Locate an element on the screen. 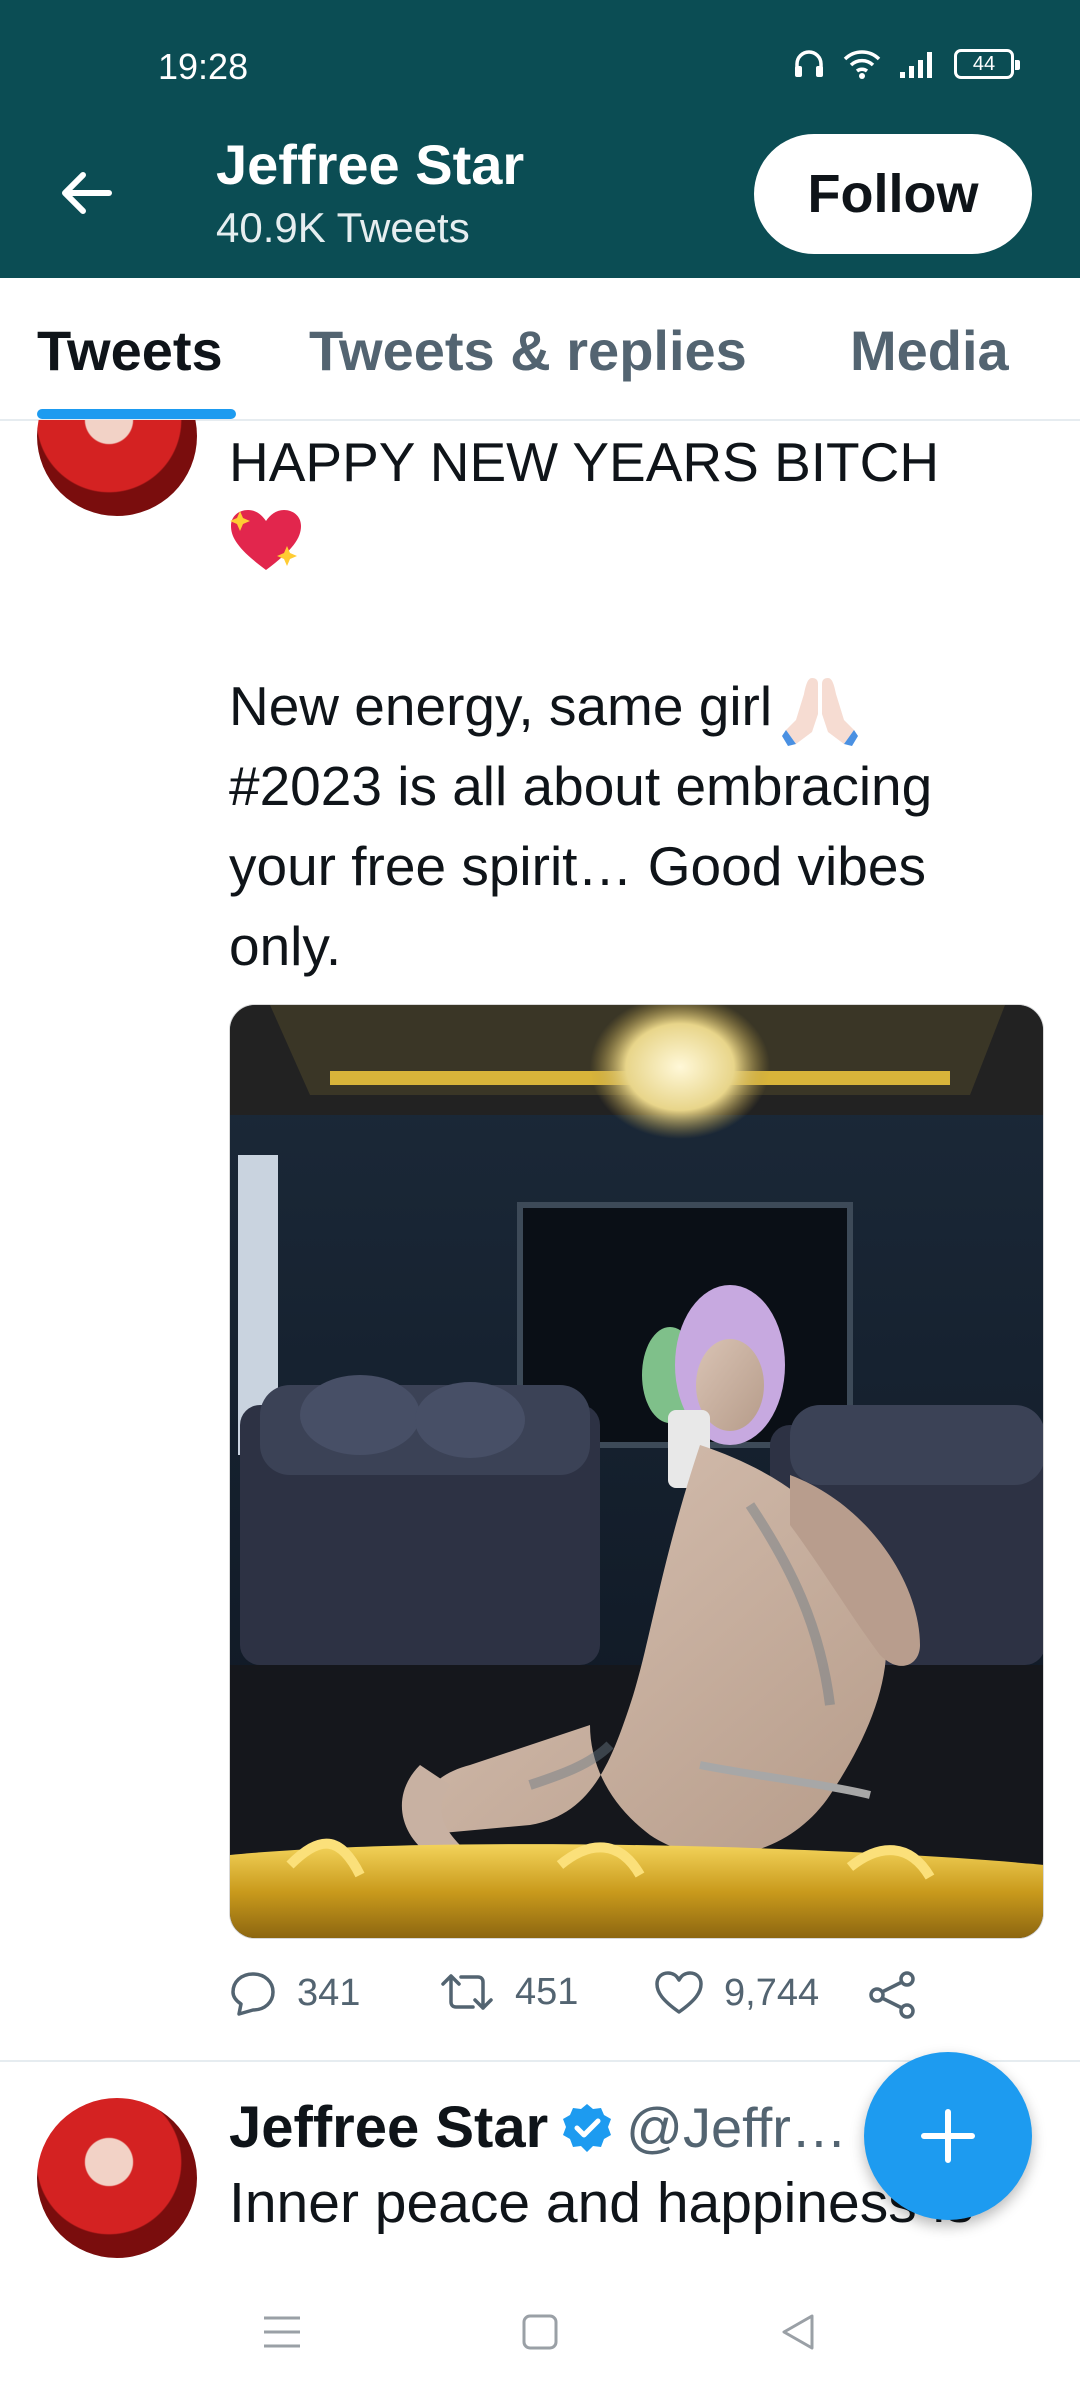 This screenshot has width=1080, height=2400. avatar is located at coordinates (117, 2178).